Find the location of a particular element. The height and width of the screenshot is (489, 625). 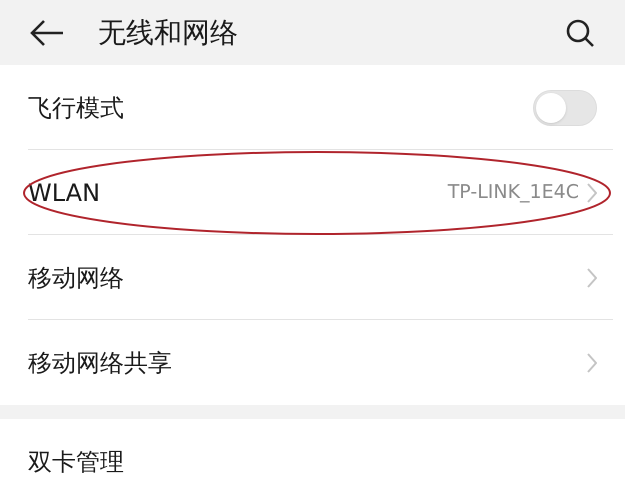

setting-label: 移动网络 is located at coordinates (76, 278).